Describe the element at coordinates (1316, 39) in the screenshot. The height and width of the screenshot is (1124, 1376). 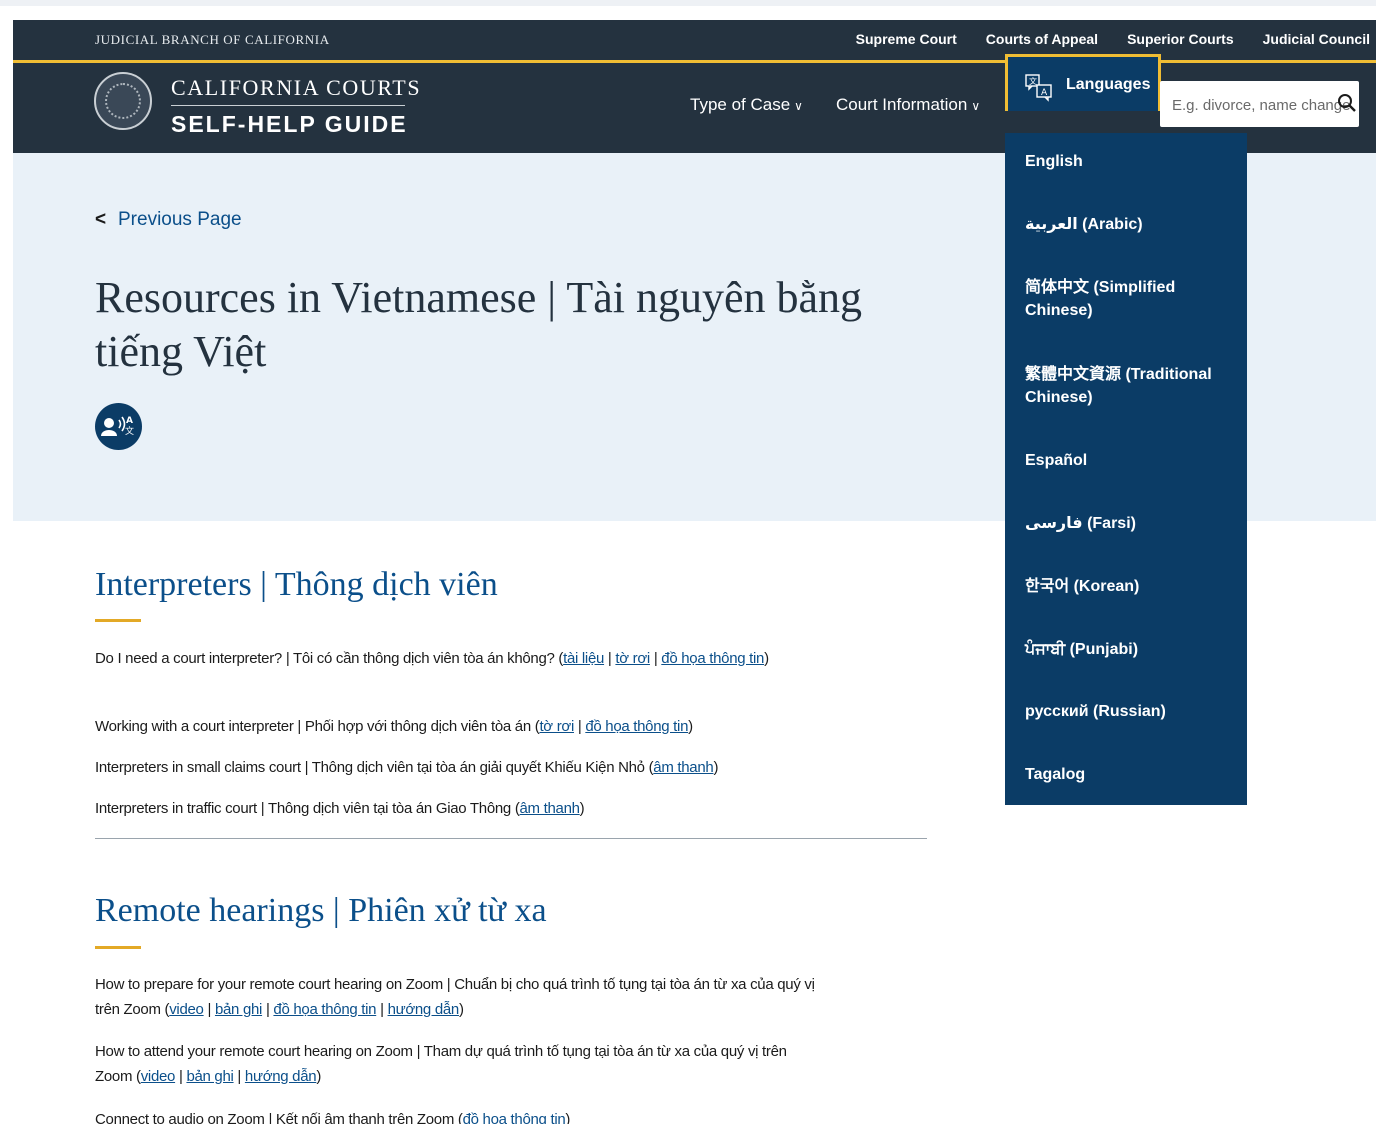
I see `judicial-council-link: Judicial Council` at that location.